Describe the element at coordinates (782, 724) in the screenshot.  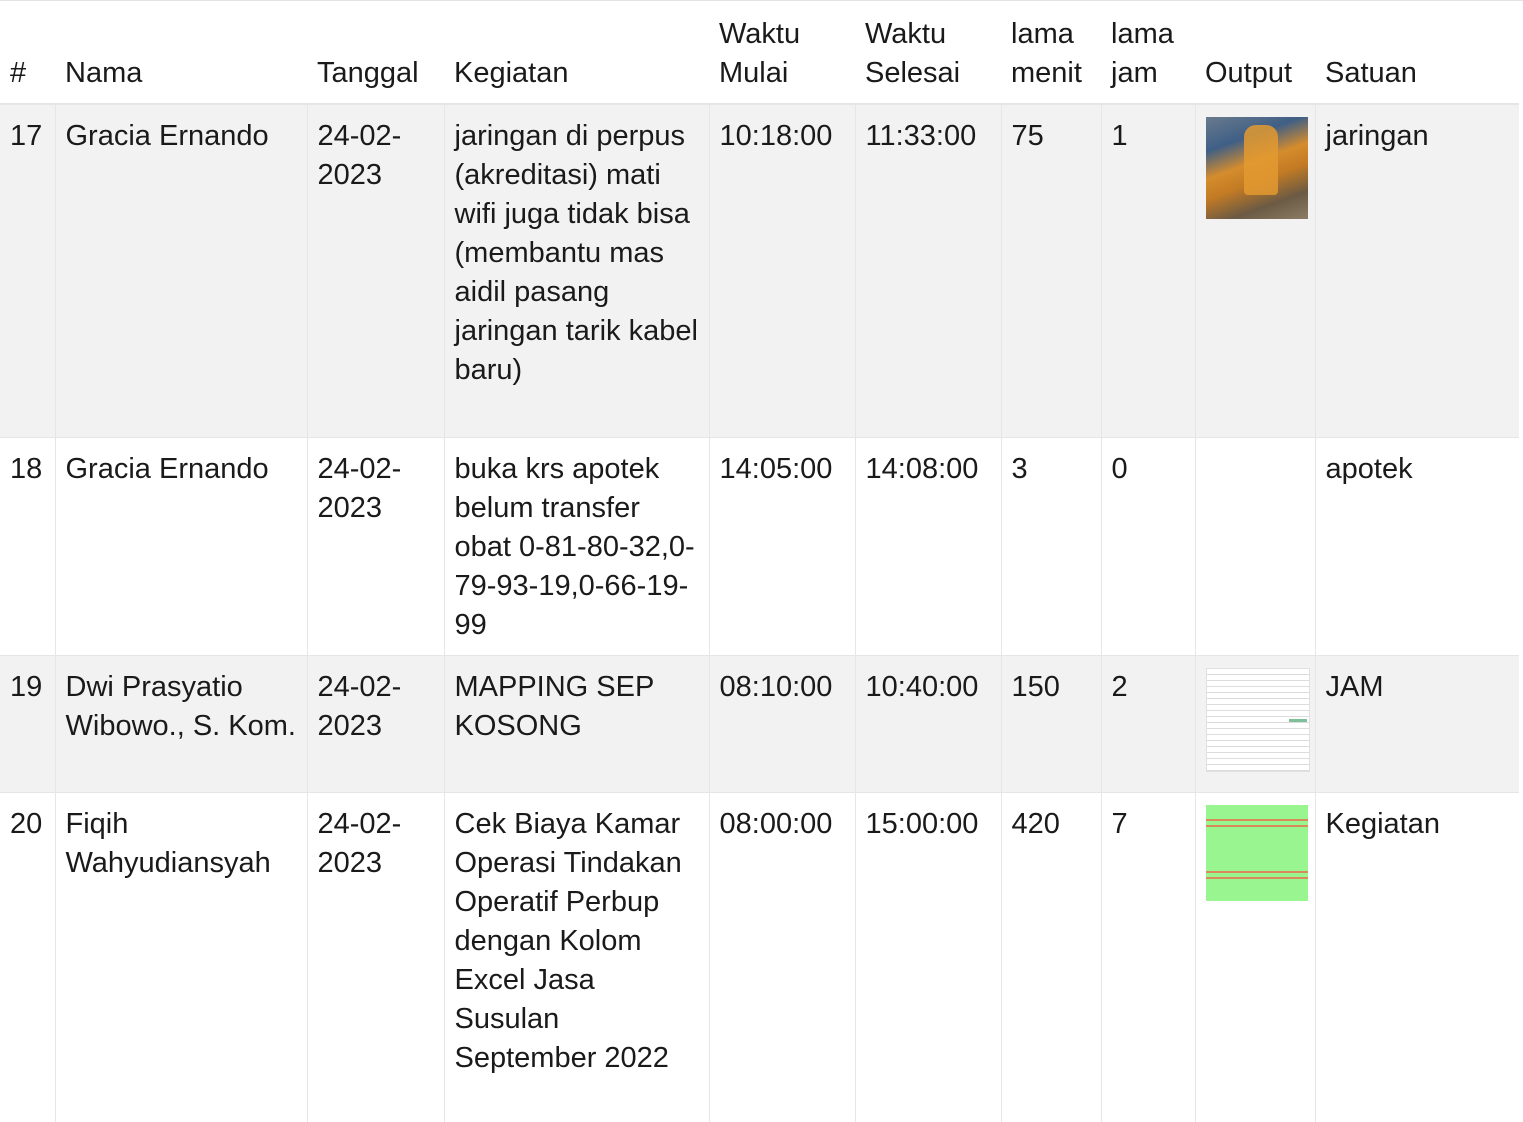
I see `cell-waktu-mulai: 08:10:00` at that location.